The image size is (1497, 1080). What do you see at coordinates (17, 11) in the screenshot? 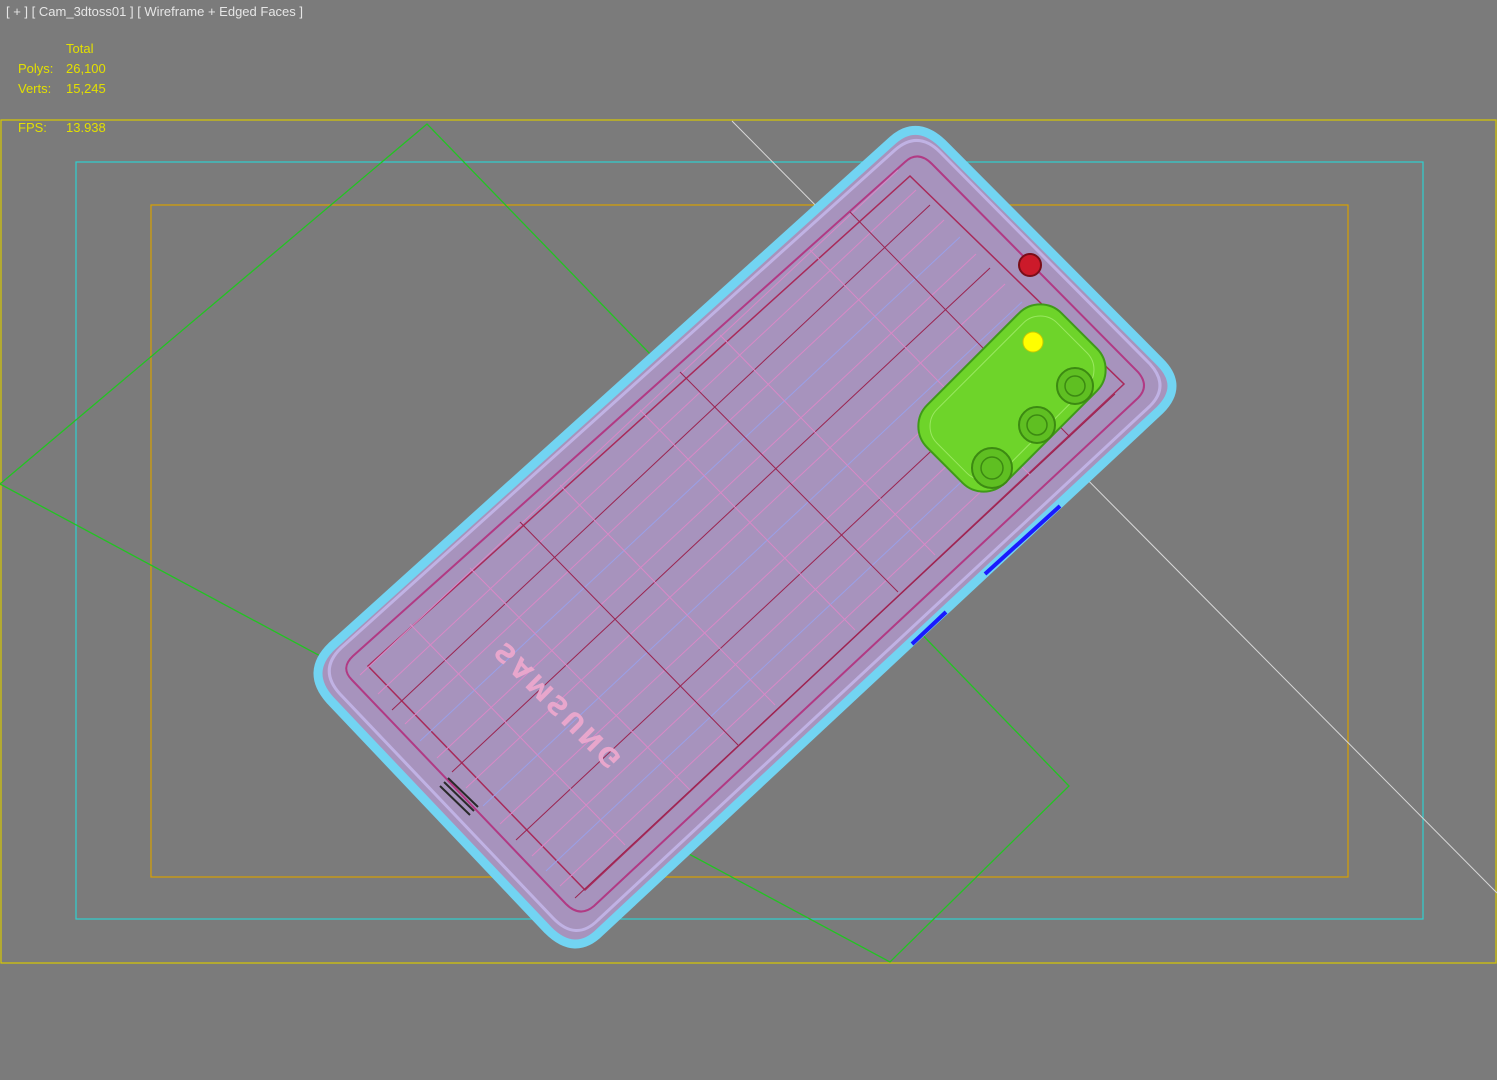
I see `viewport-menu-plus: [ + ]` at bounding box center [17, 11].